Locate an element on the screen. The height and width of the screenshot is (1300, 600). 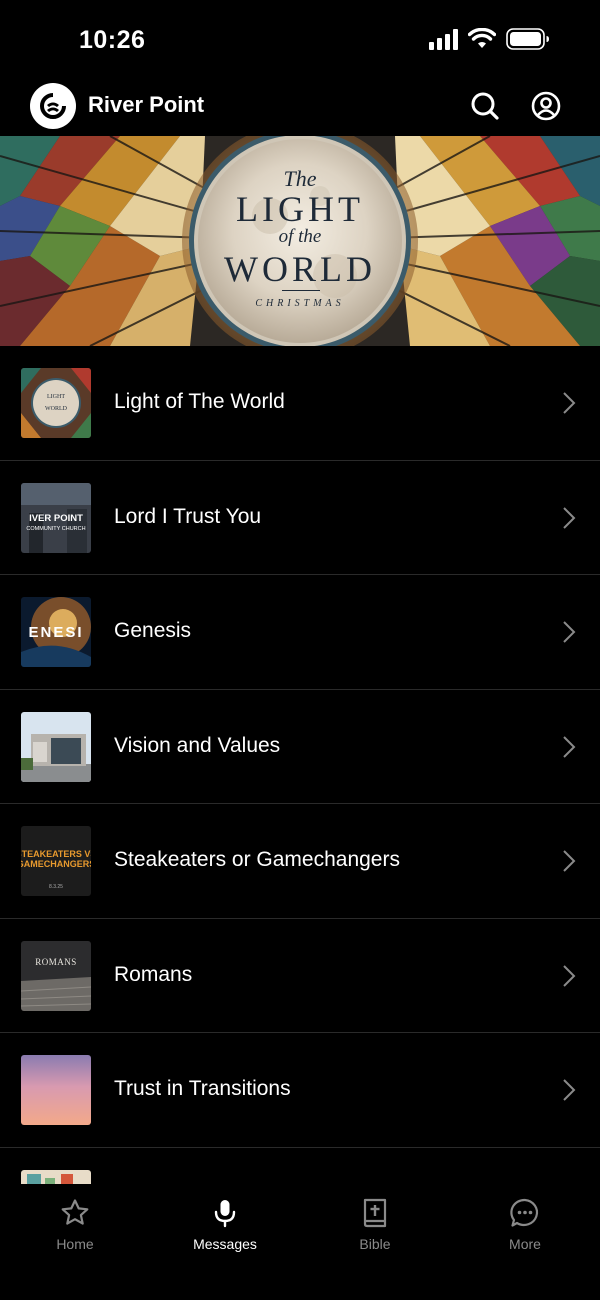
list-item is located at coordinates (300, 1166).